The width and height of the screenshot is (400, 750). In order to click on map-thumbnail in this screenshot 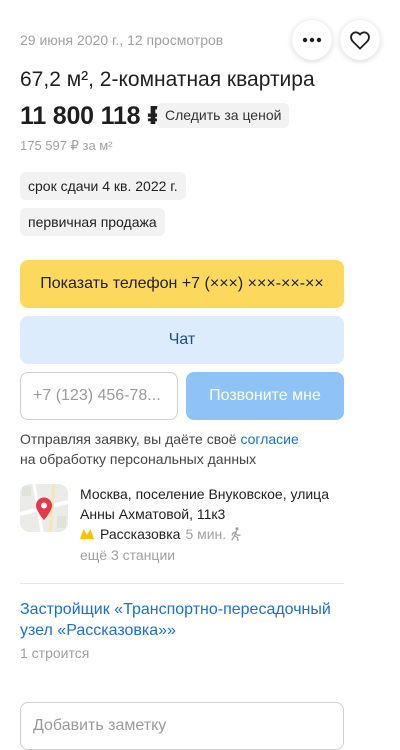, I will do `click(44, 508)`.